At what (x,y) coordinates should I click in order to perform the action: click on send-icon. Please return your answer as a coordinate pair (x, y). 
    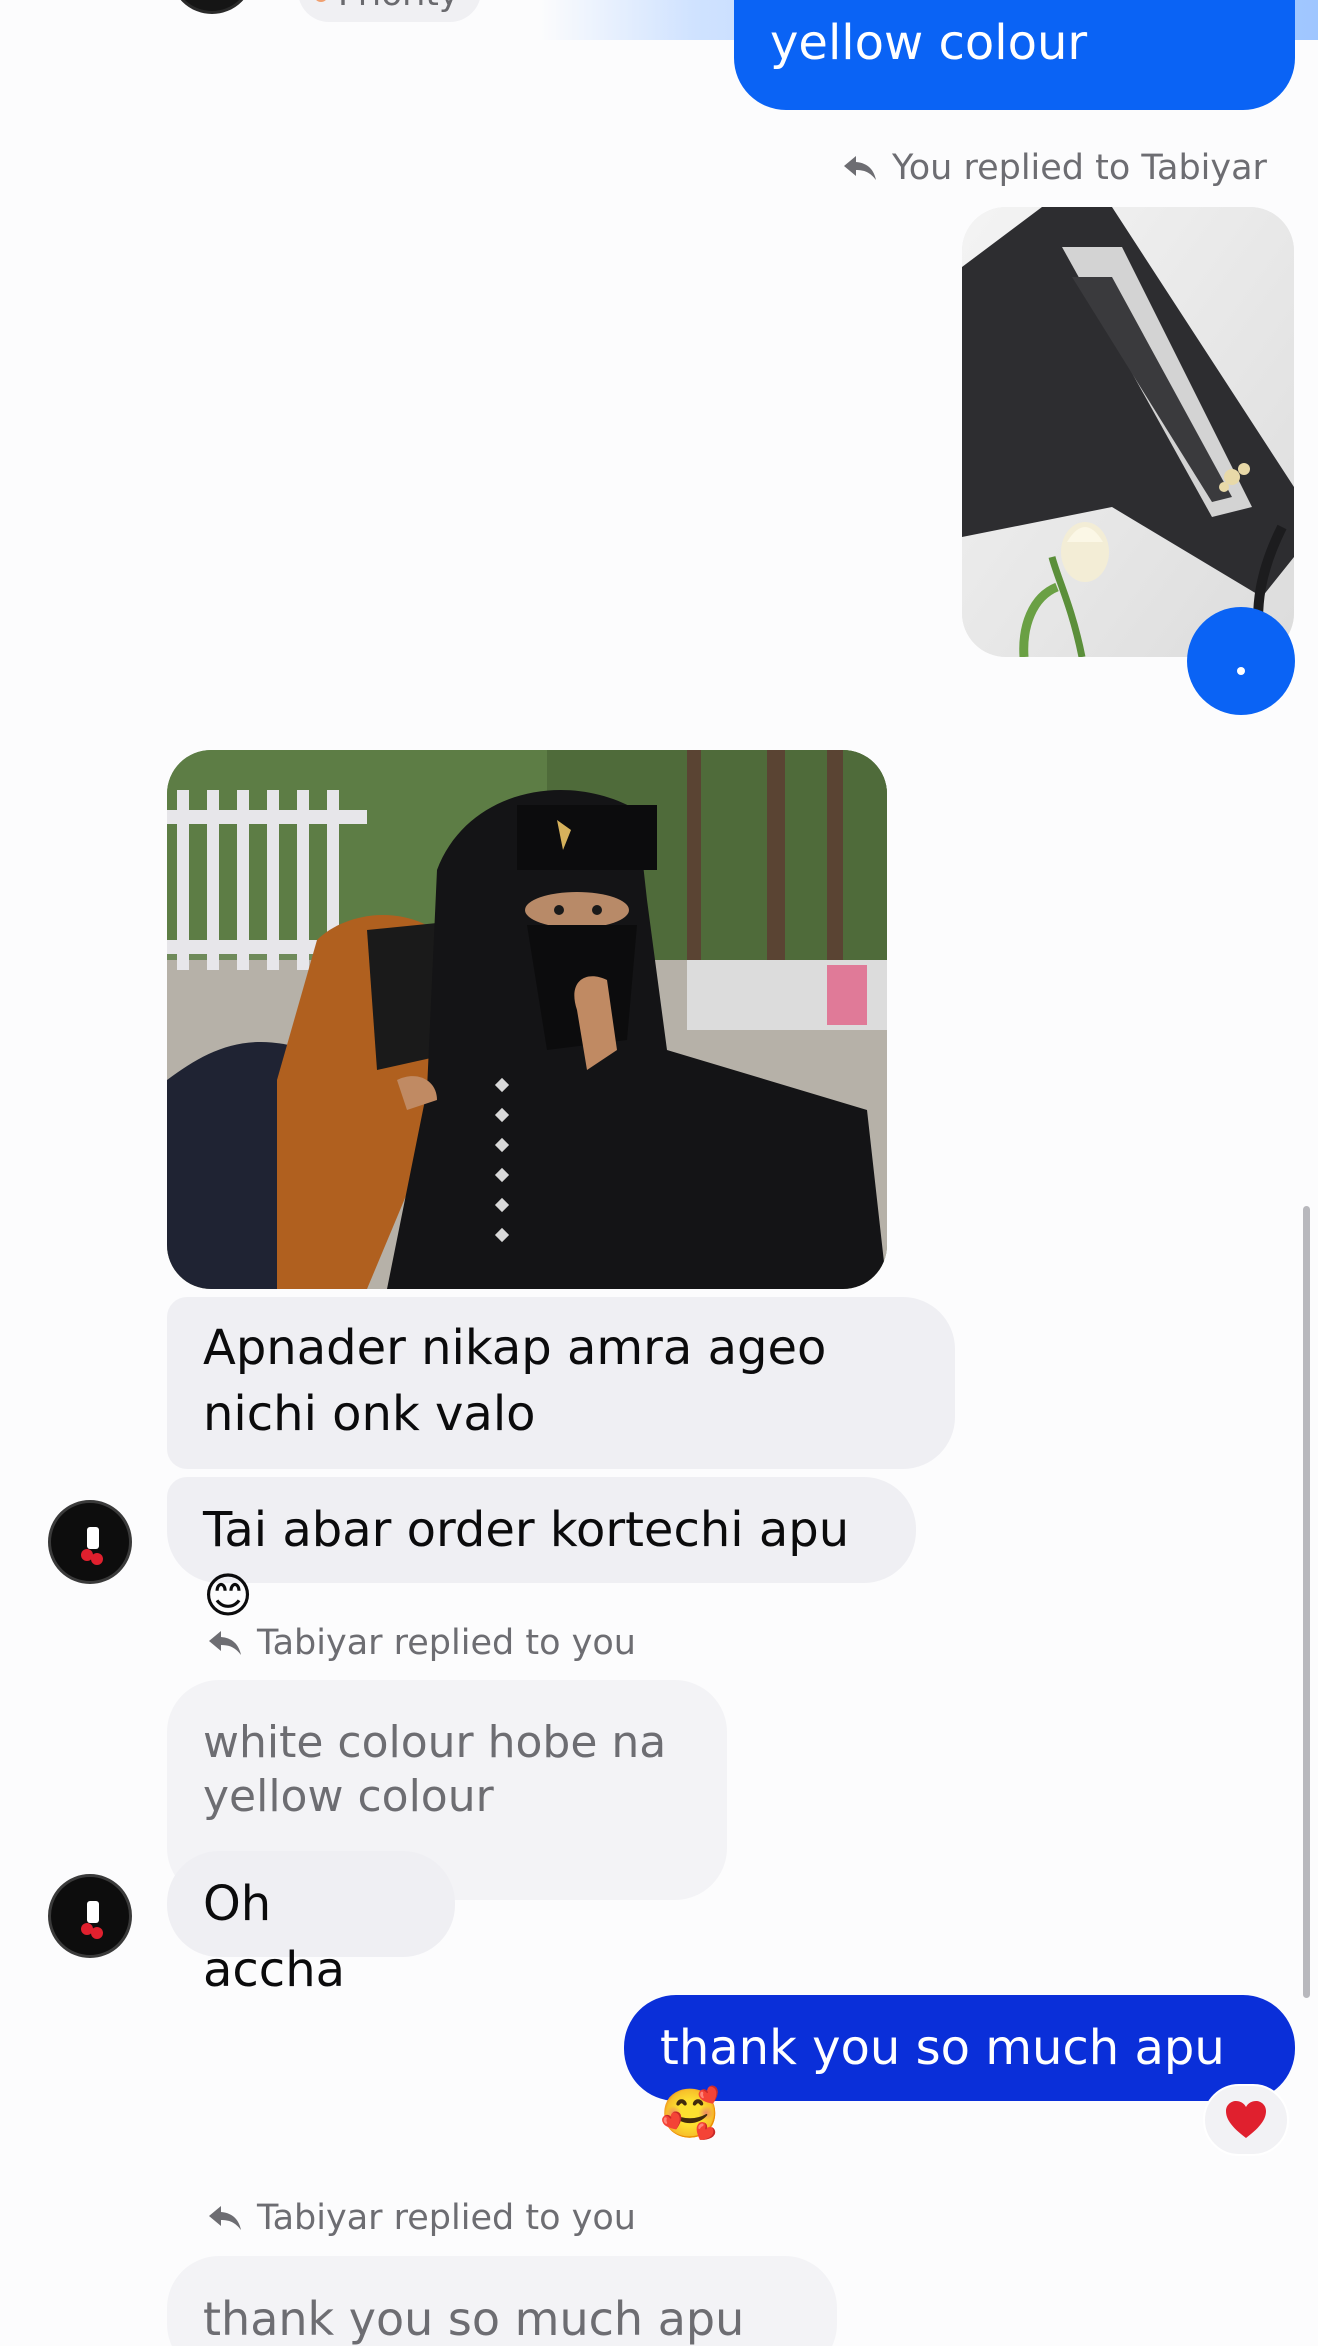
    Looking at the image, I should click on (1241, 671).